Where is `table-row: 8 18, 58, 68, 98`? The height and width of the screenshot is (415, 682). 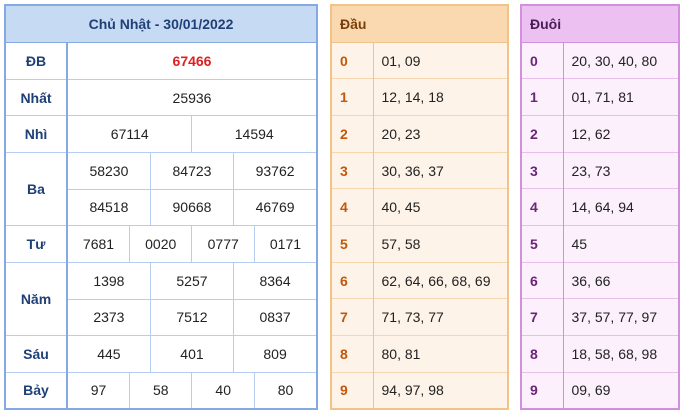
table-row: 8 18, 58, 68, 98 is located at coordinates (600, 354).